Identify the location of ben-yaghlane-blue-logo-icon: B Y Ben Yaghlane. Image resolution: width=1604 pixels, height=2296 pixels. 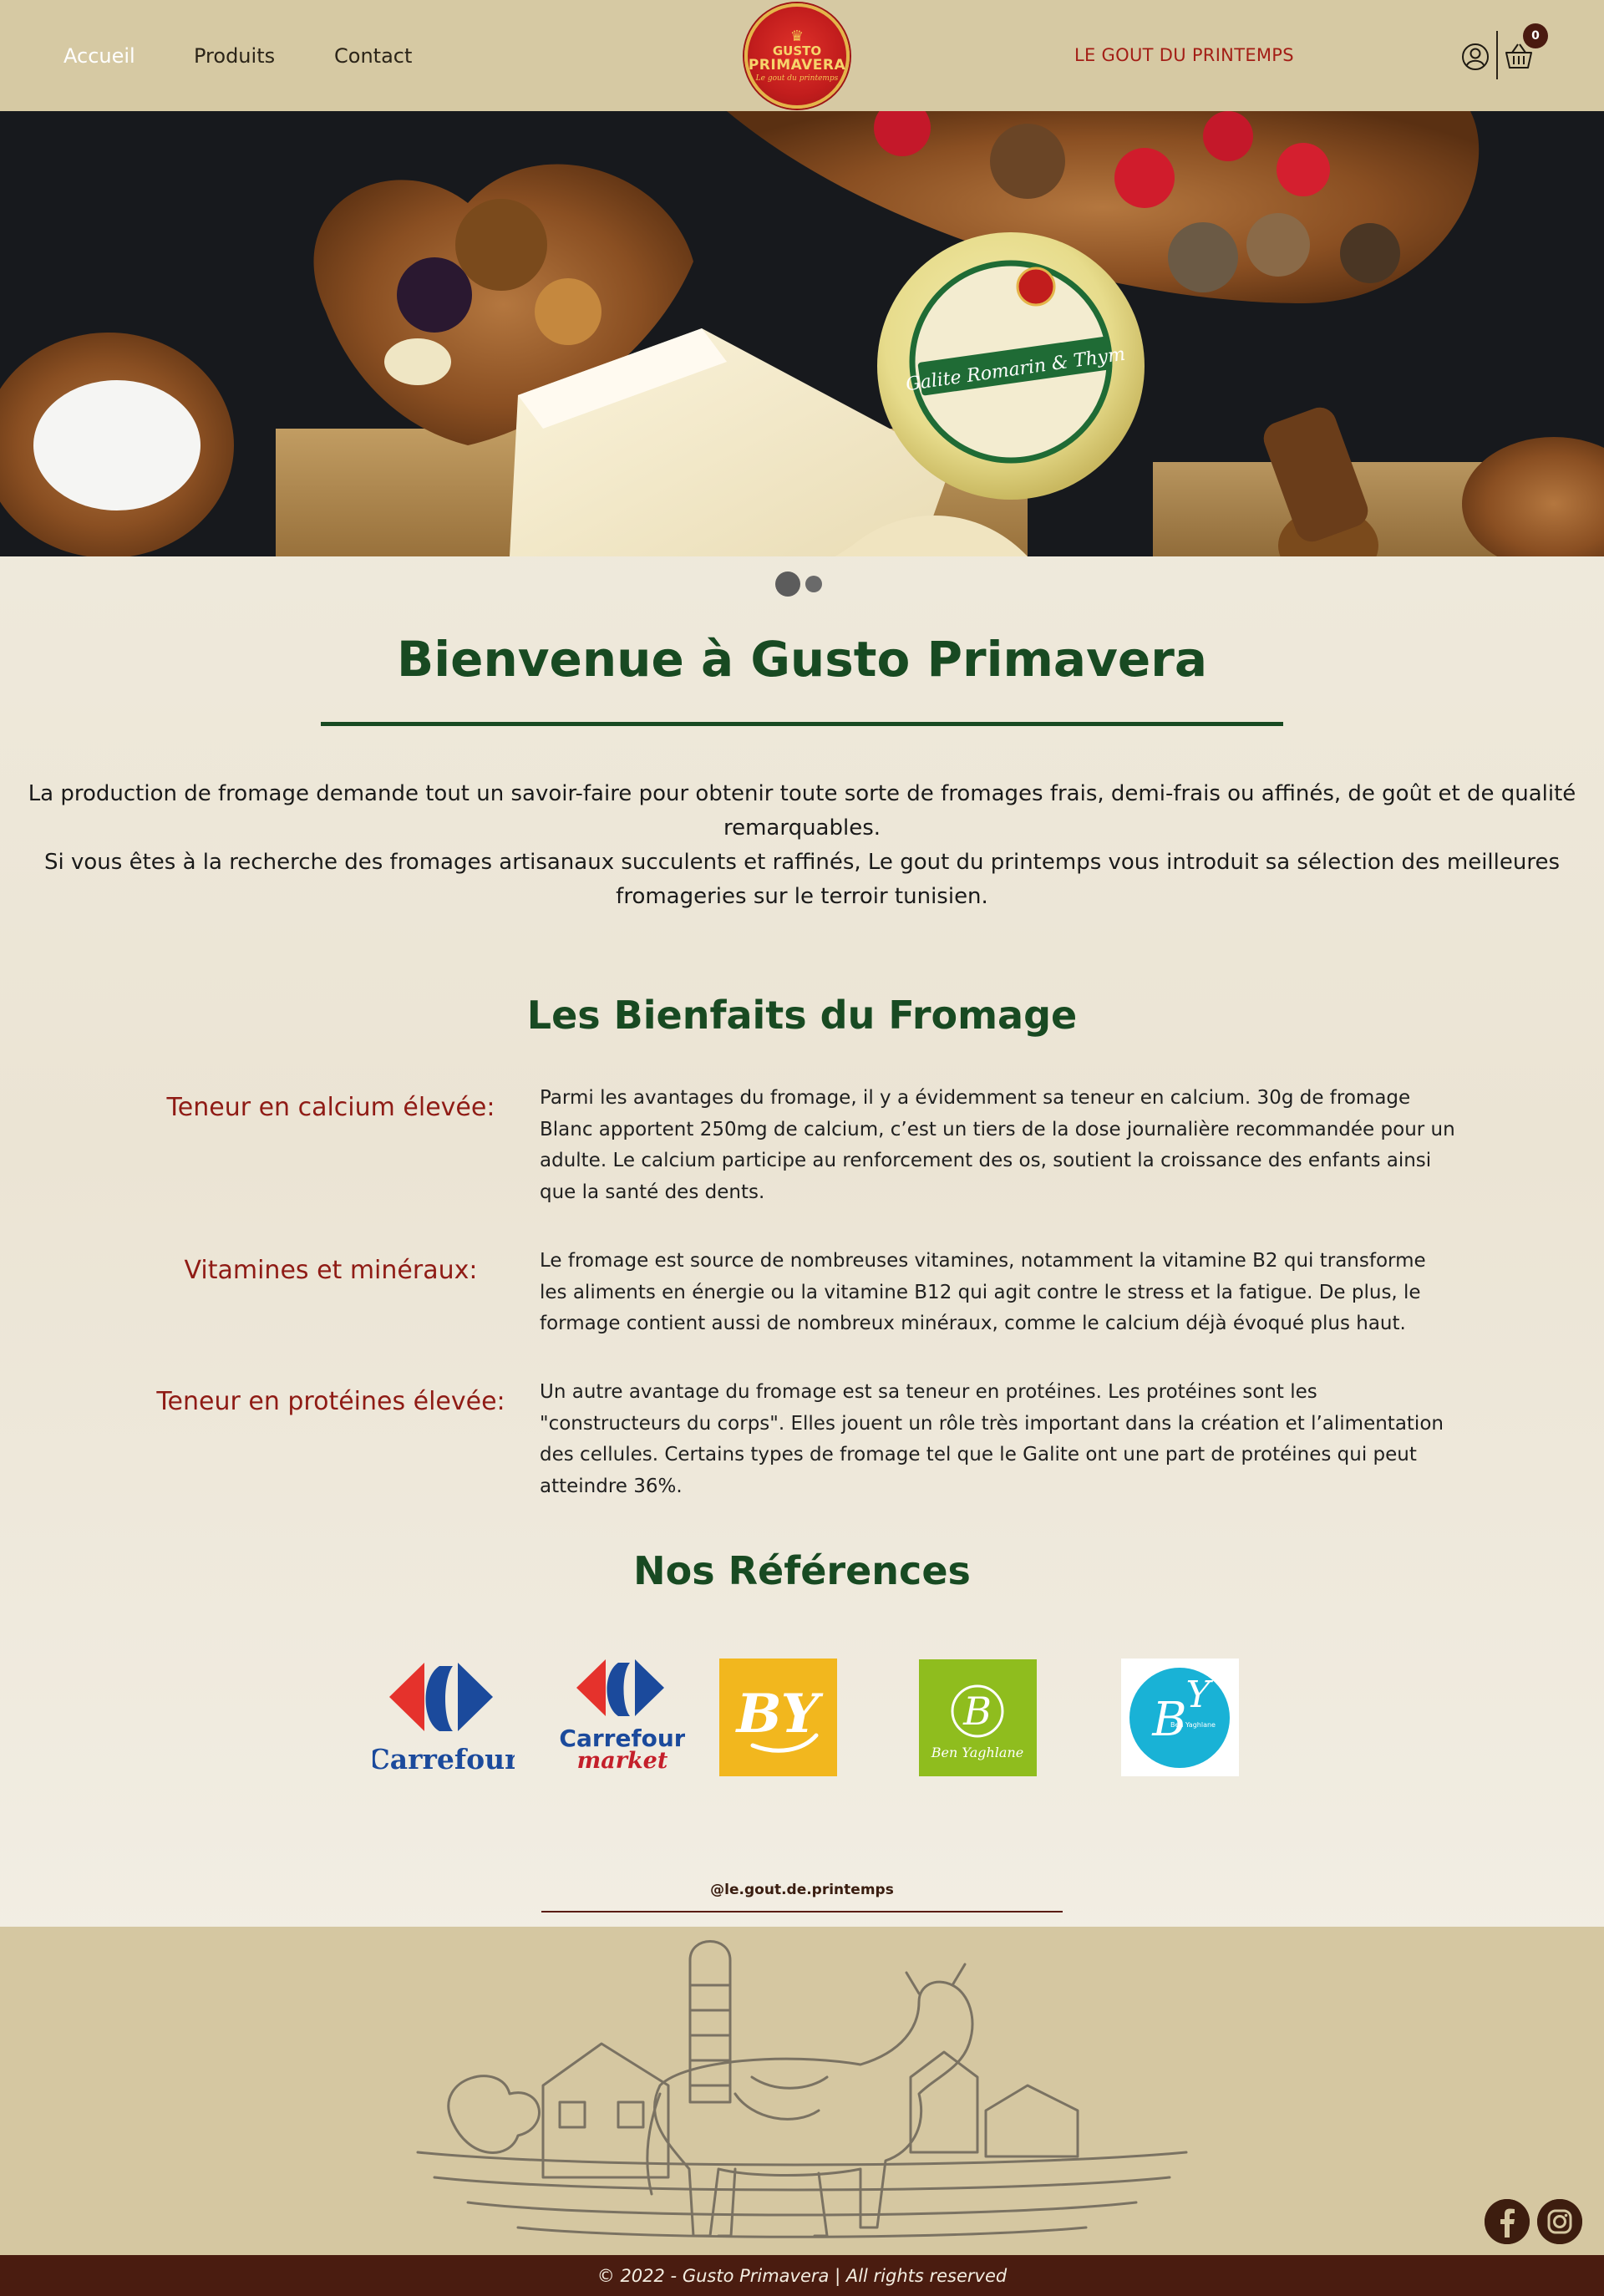
(1179, 1718).